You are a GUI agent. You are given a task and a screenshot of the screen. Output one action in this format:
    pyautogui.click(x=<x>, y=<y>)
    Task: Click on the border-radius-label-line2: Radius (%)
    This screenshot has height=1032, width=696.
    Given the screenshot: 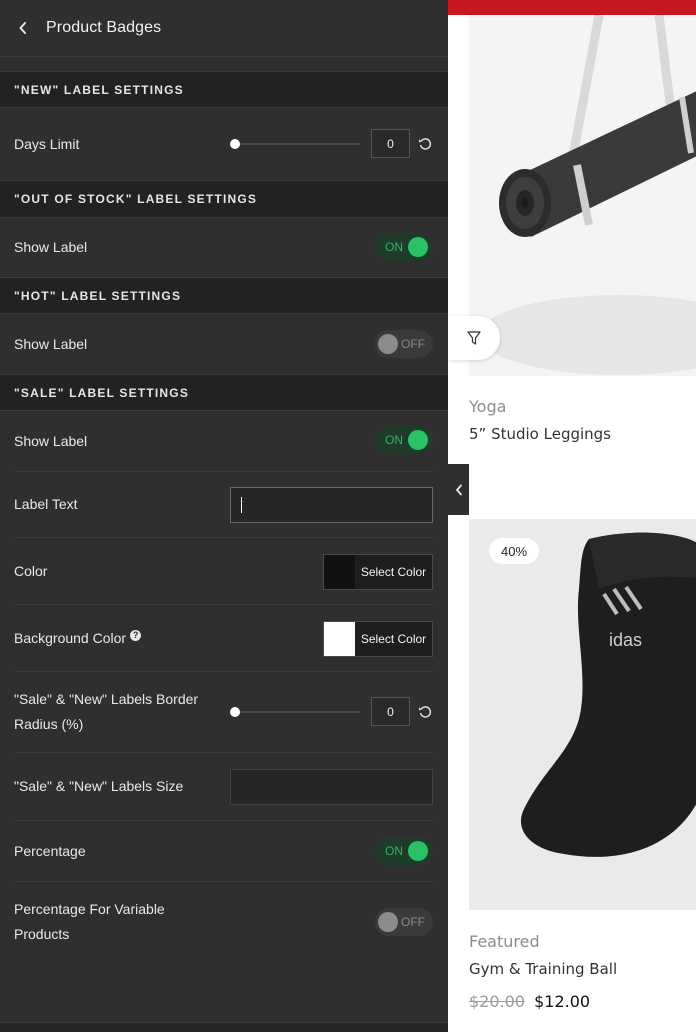 What is the action you would take?
    pyautogui.click(x=49, y=724)
    